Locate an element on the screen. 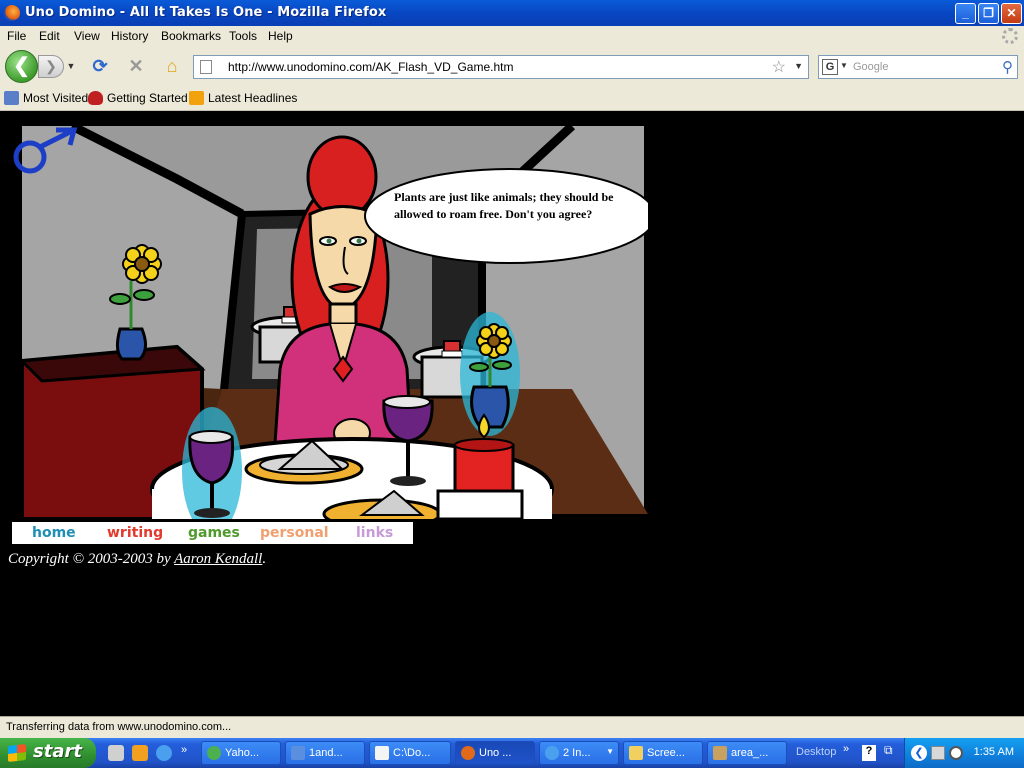 Image resolution: width=1024 pixels, height=768 pixels. notepad-icon is located at coordinates (382, 753).